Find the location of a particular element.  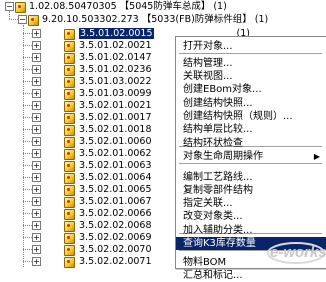

menu-item: 复制零部件结构 is located at coordinates (251, 190).